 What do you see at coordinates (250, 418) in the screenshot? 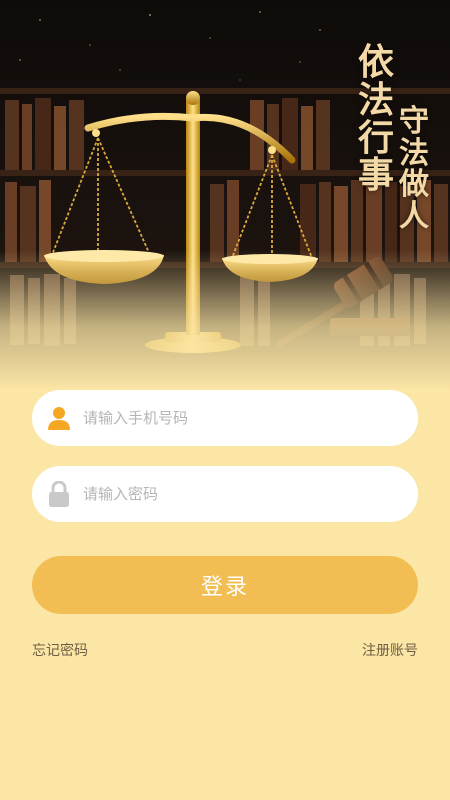
I see `phone-input` at bounding box center [250, 418].